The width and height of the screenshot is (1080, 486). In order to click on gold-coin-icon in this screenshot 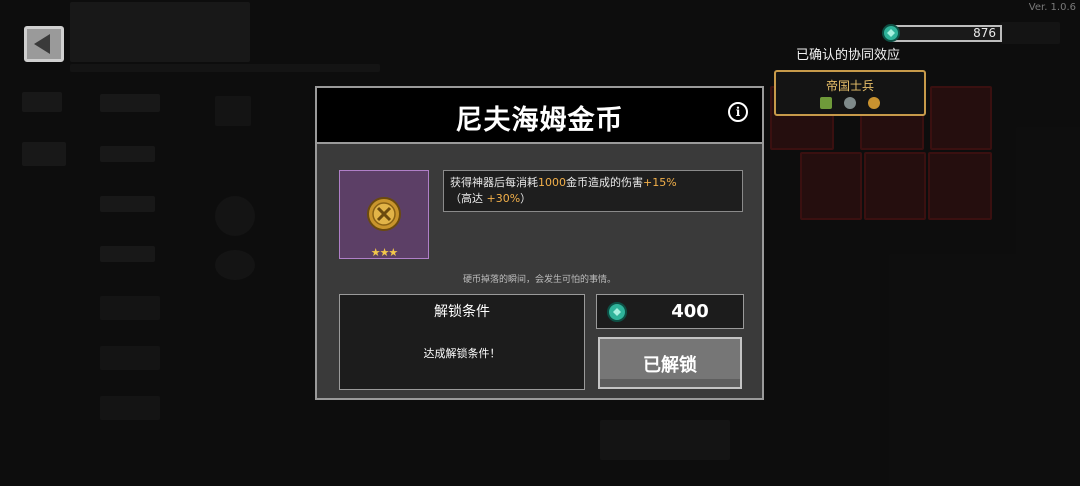, I will do `click(384, 214)`.